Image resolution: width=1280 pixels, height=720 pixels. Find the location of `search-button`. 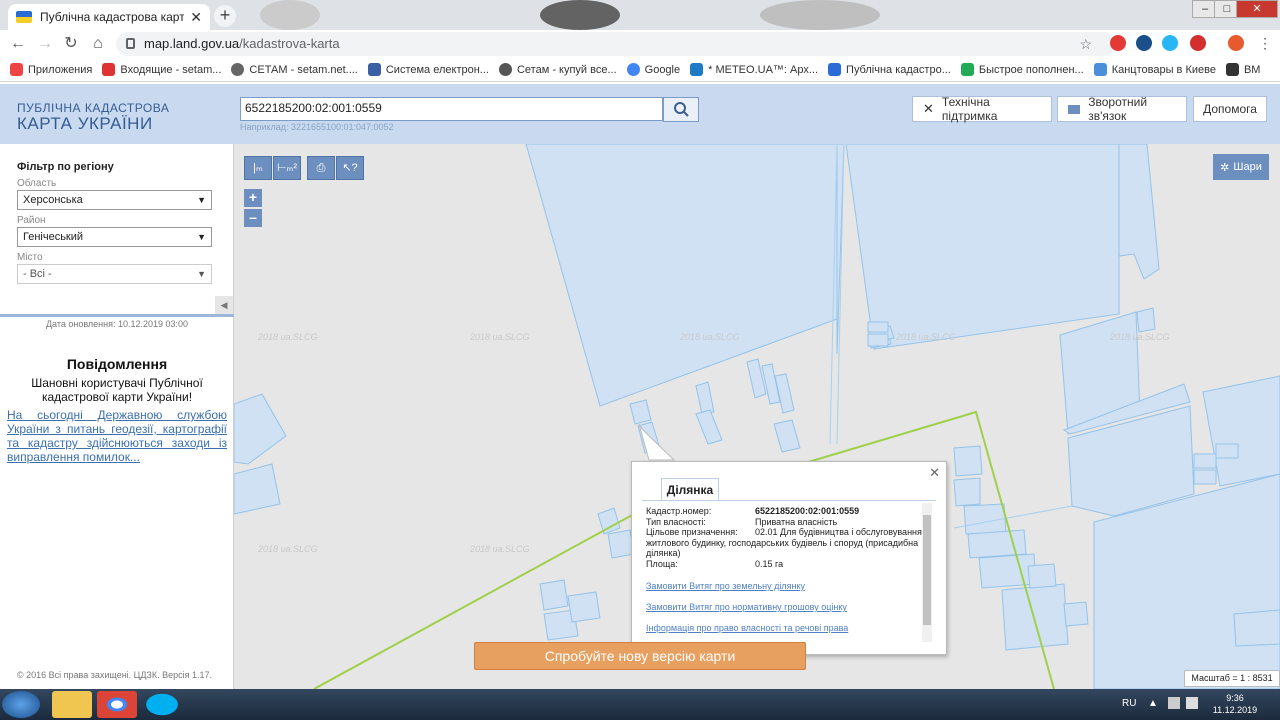

search-button is located at coordinates (681, 109).